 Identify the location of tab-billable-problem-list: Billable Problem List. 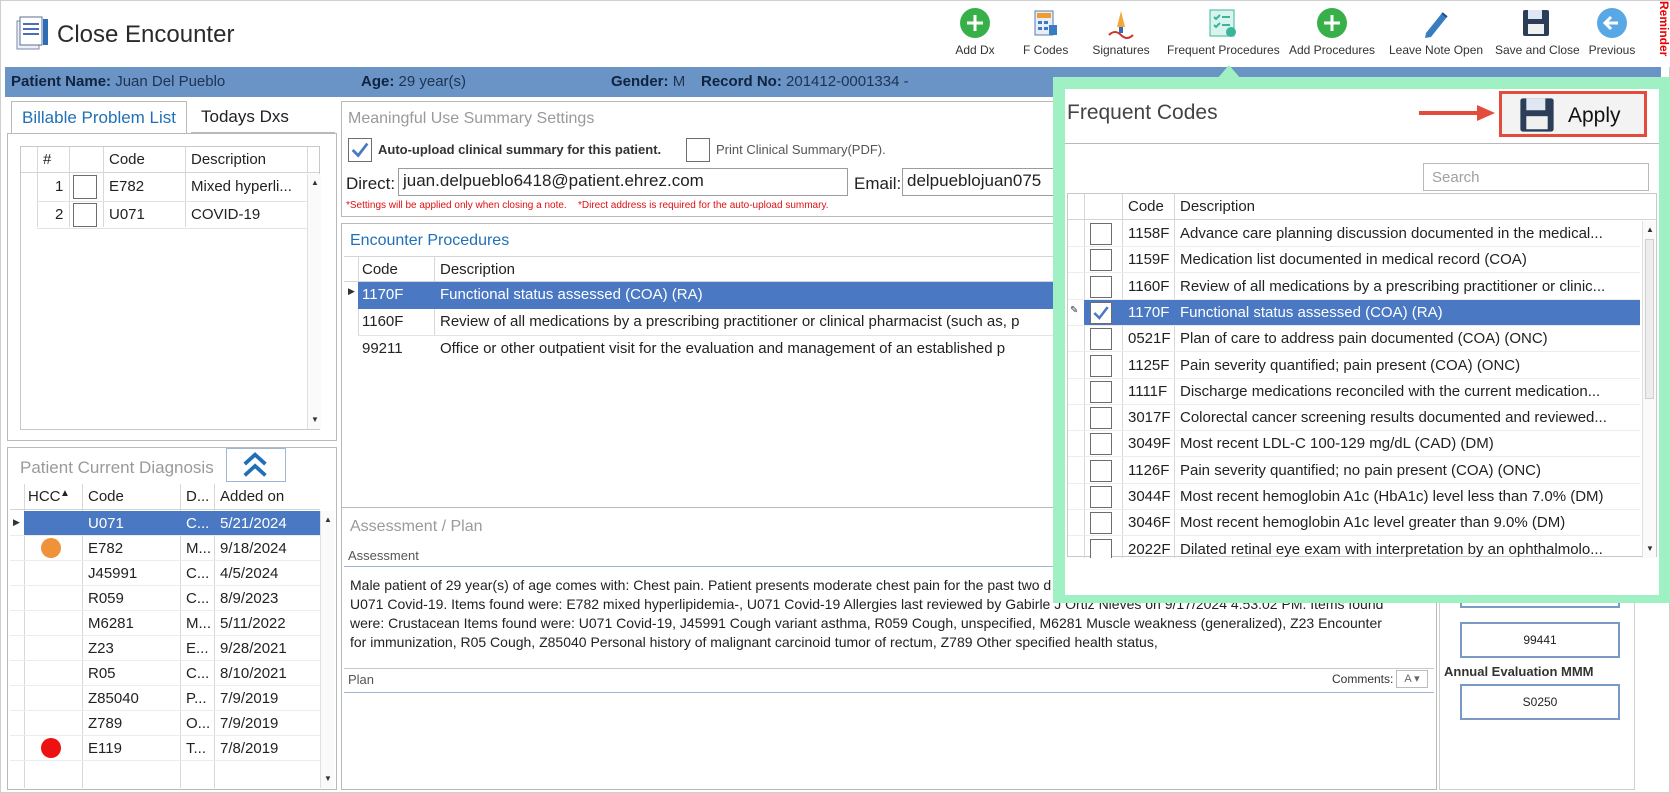
(99, 117).